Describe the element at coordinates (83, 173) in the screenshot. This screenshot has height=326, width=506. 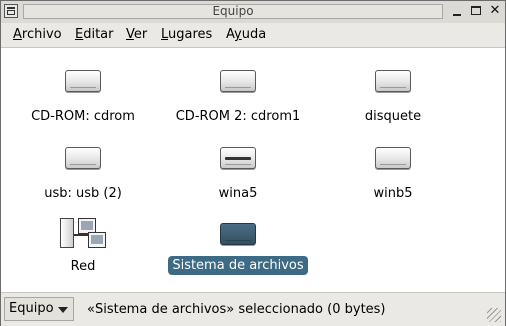
I see `icon-item-usb: usb: usb (2)` at that location.